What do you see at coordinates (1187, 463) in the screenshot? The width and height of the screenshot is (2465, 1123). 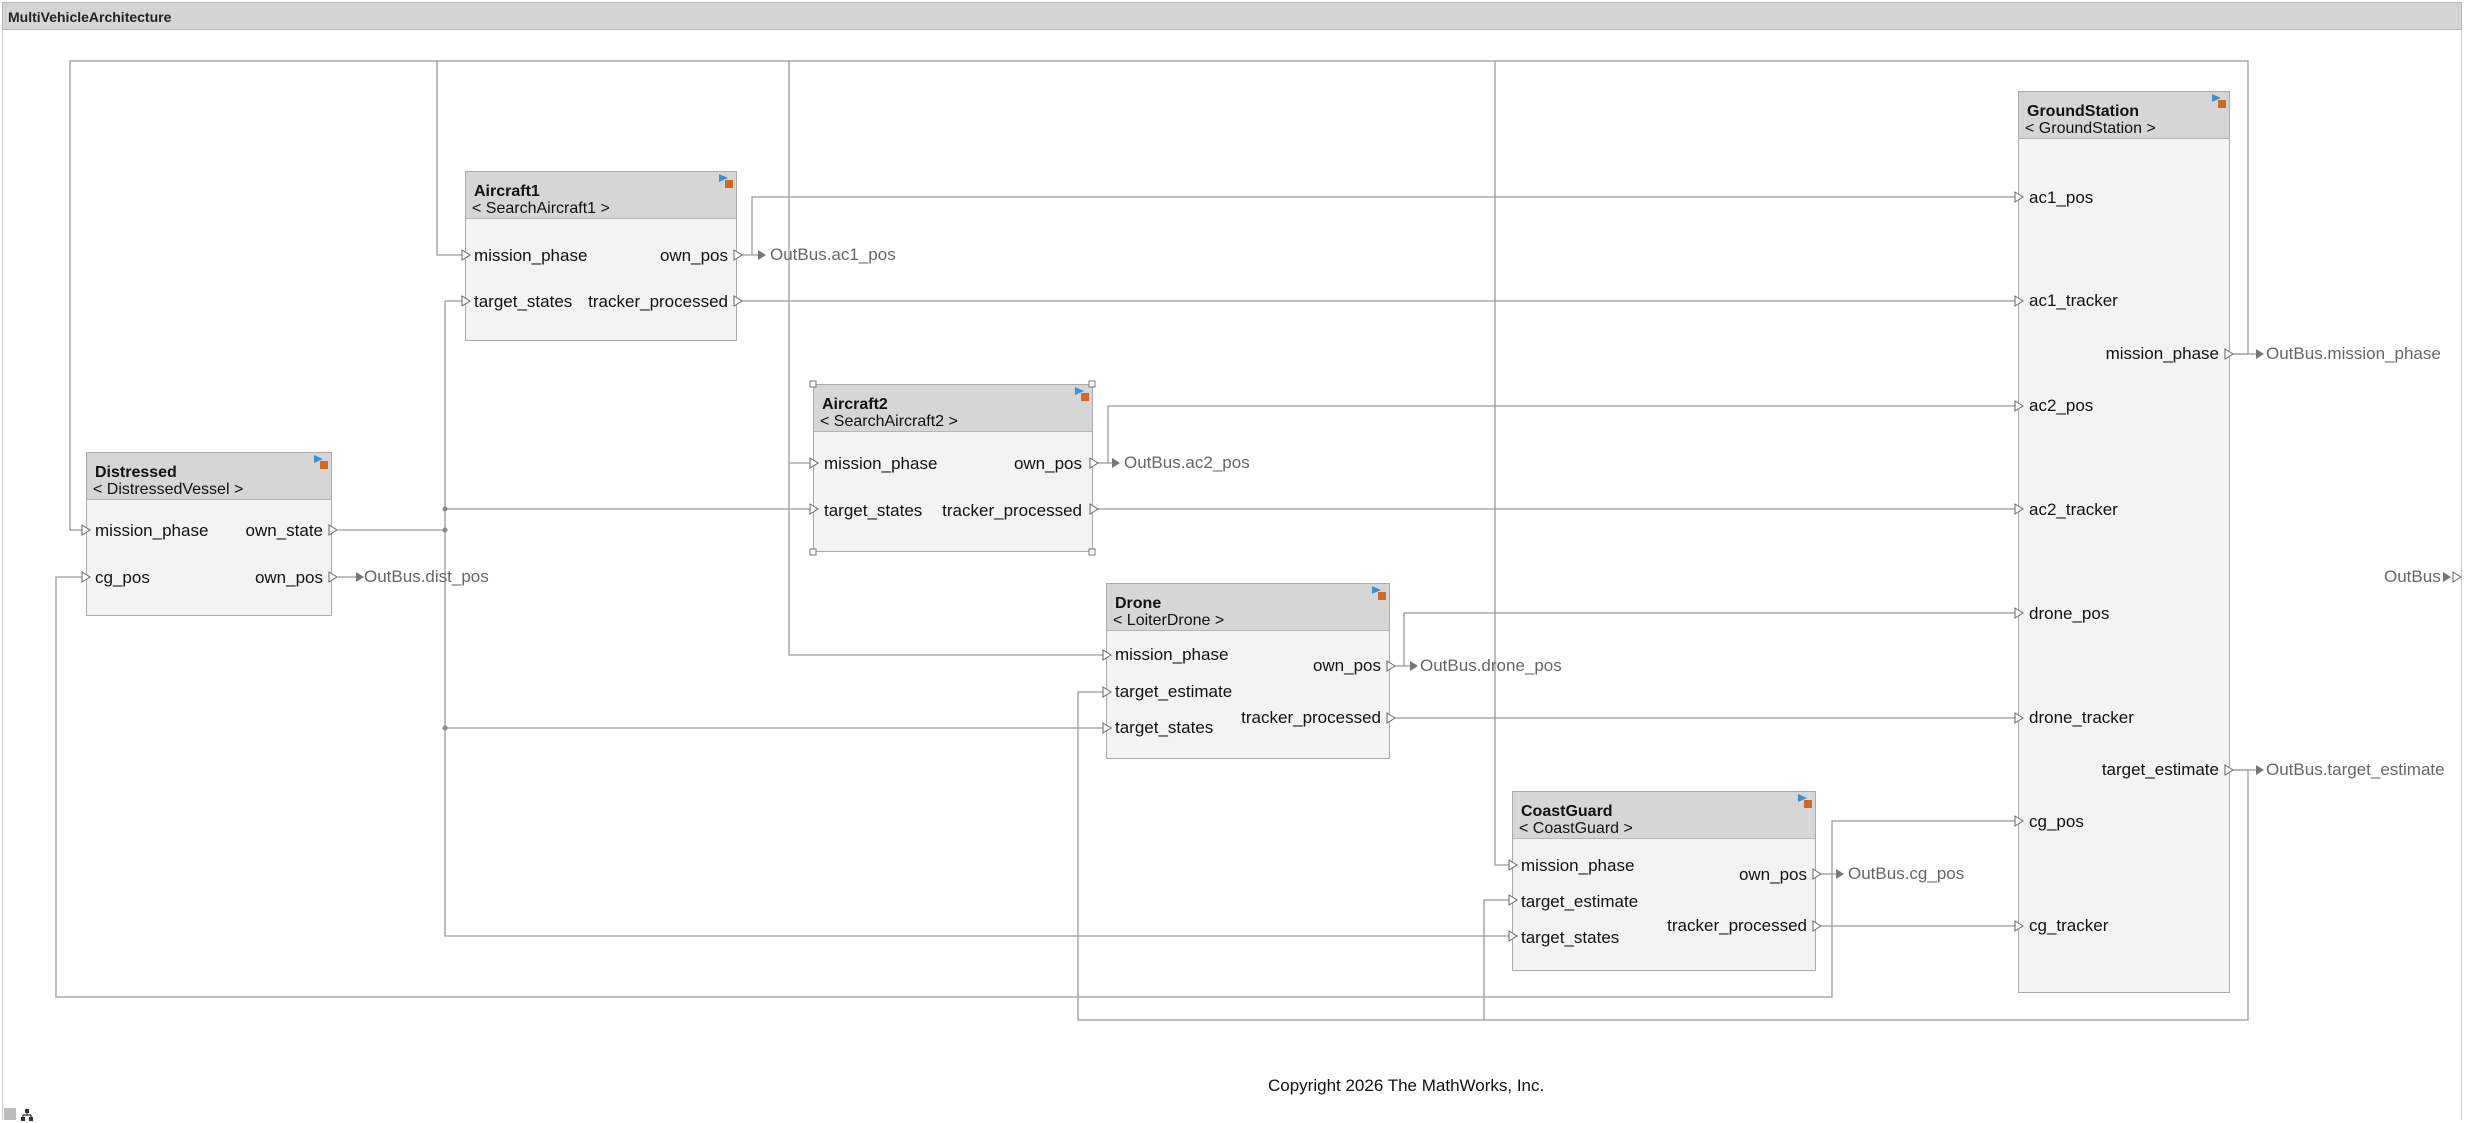 I see `outbus-ac2-pos: OutBus.ac2_pos` at bounding box center [1187, 463].